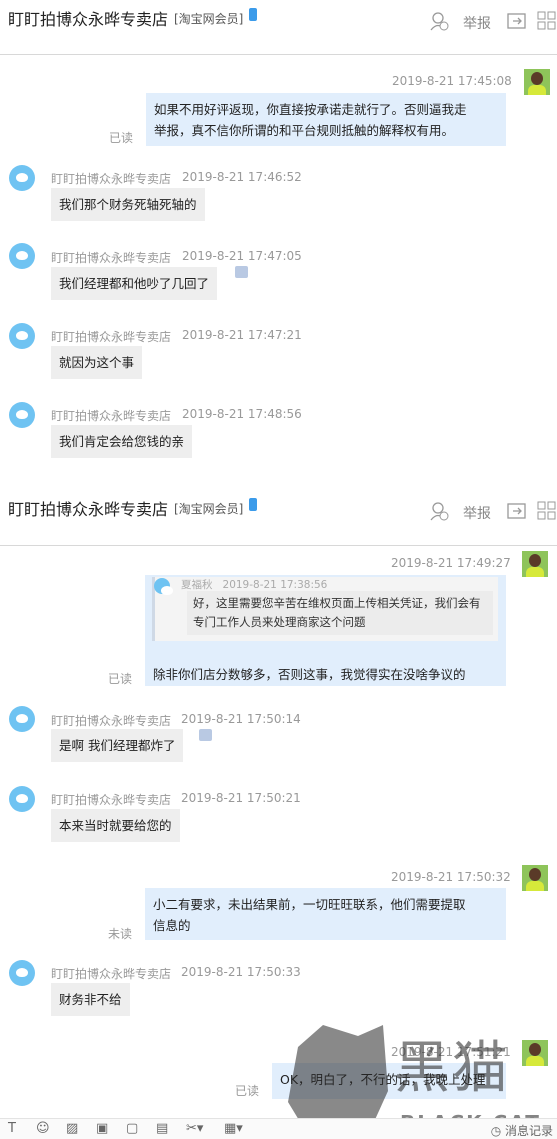 The width and height of the screenshot is (557, 1139). What do you see at coordinates (72, 1128) in the screenshot?
I see `image-icon: ▨` at bounding box center [72, 1128].